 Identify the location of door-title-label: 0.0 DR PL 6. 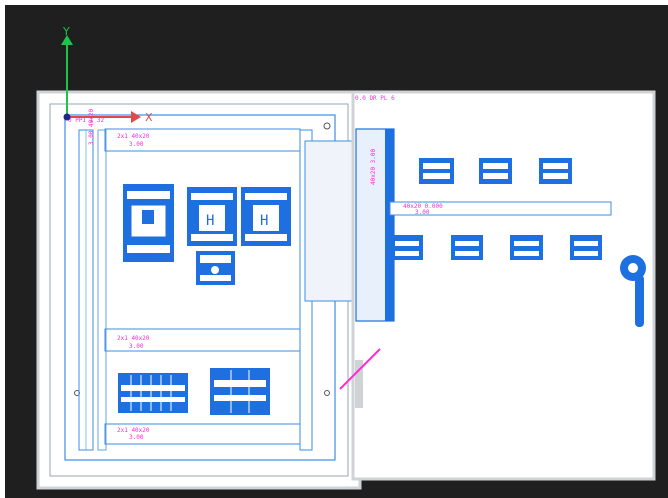
(375, 98).